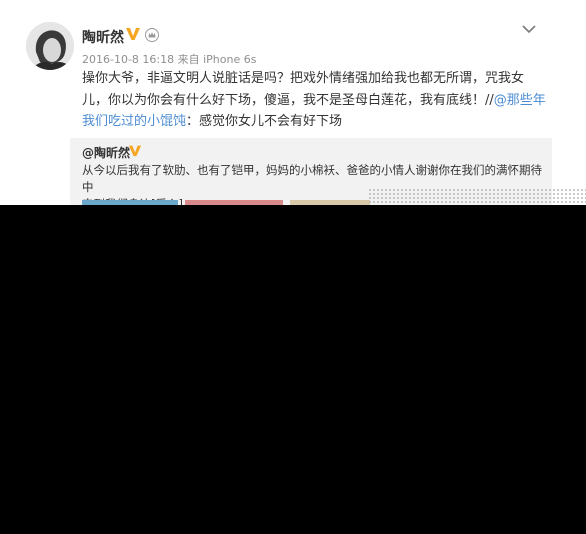 Image resolution: width=586 pixels, height=534 pixels. What do you see at coordinates (520, 100) in the screenshot?
I see `mention-link: @那些年` at bounding box center [520, 100].